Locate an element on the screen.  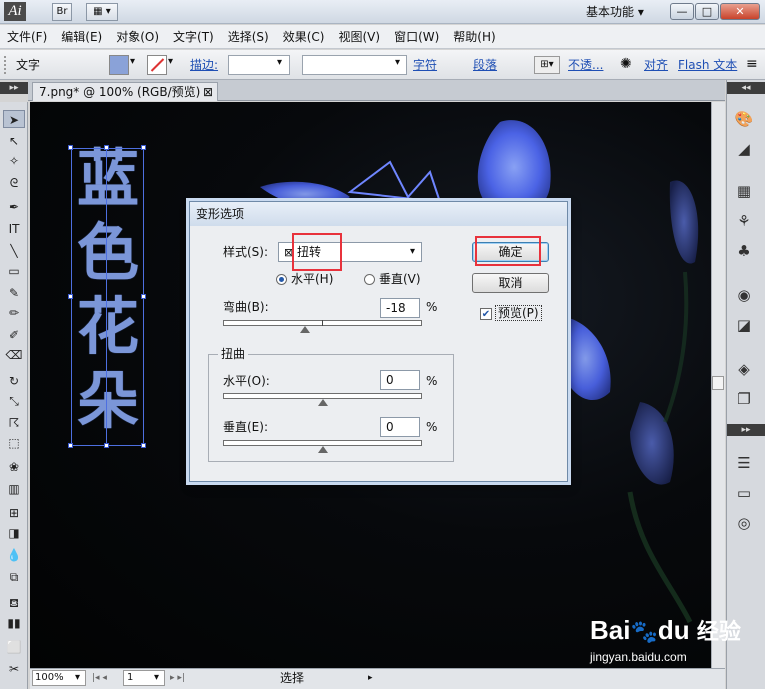
brushes-panel-icon: ⚘ is located at coordinates (744, 221).